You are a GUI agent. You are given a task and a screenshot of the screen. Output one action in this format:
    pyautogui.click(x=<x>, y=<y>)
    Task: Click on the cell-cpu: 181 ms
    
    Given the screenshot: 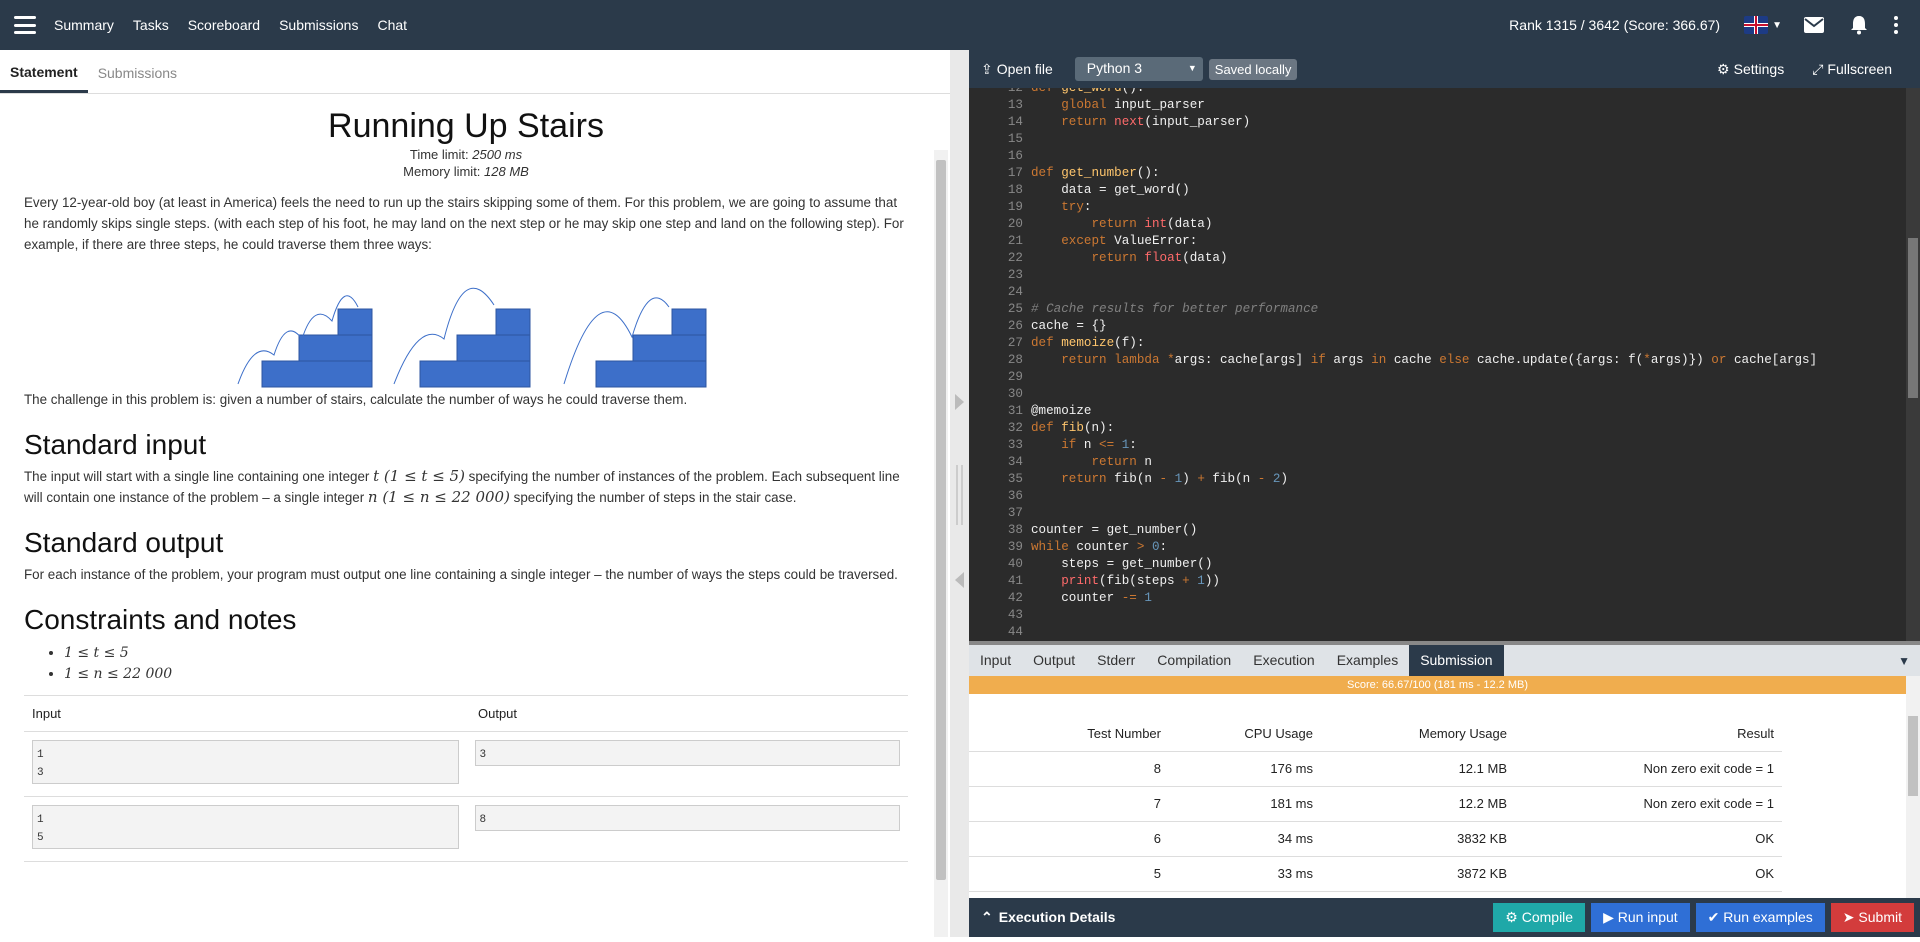 What is the action you would take?
    pyautogui.click(x=1245, y=804)
    